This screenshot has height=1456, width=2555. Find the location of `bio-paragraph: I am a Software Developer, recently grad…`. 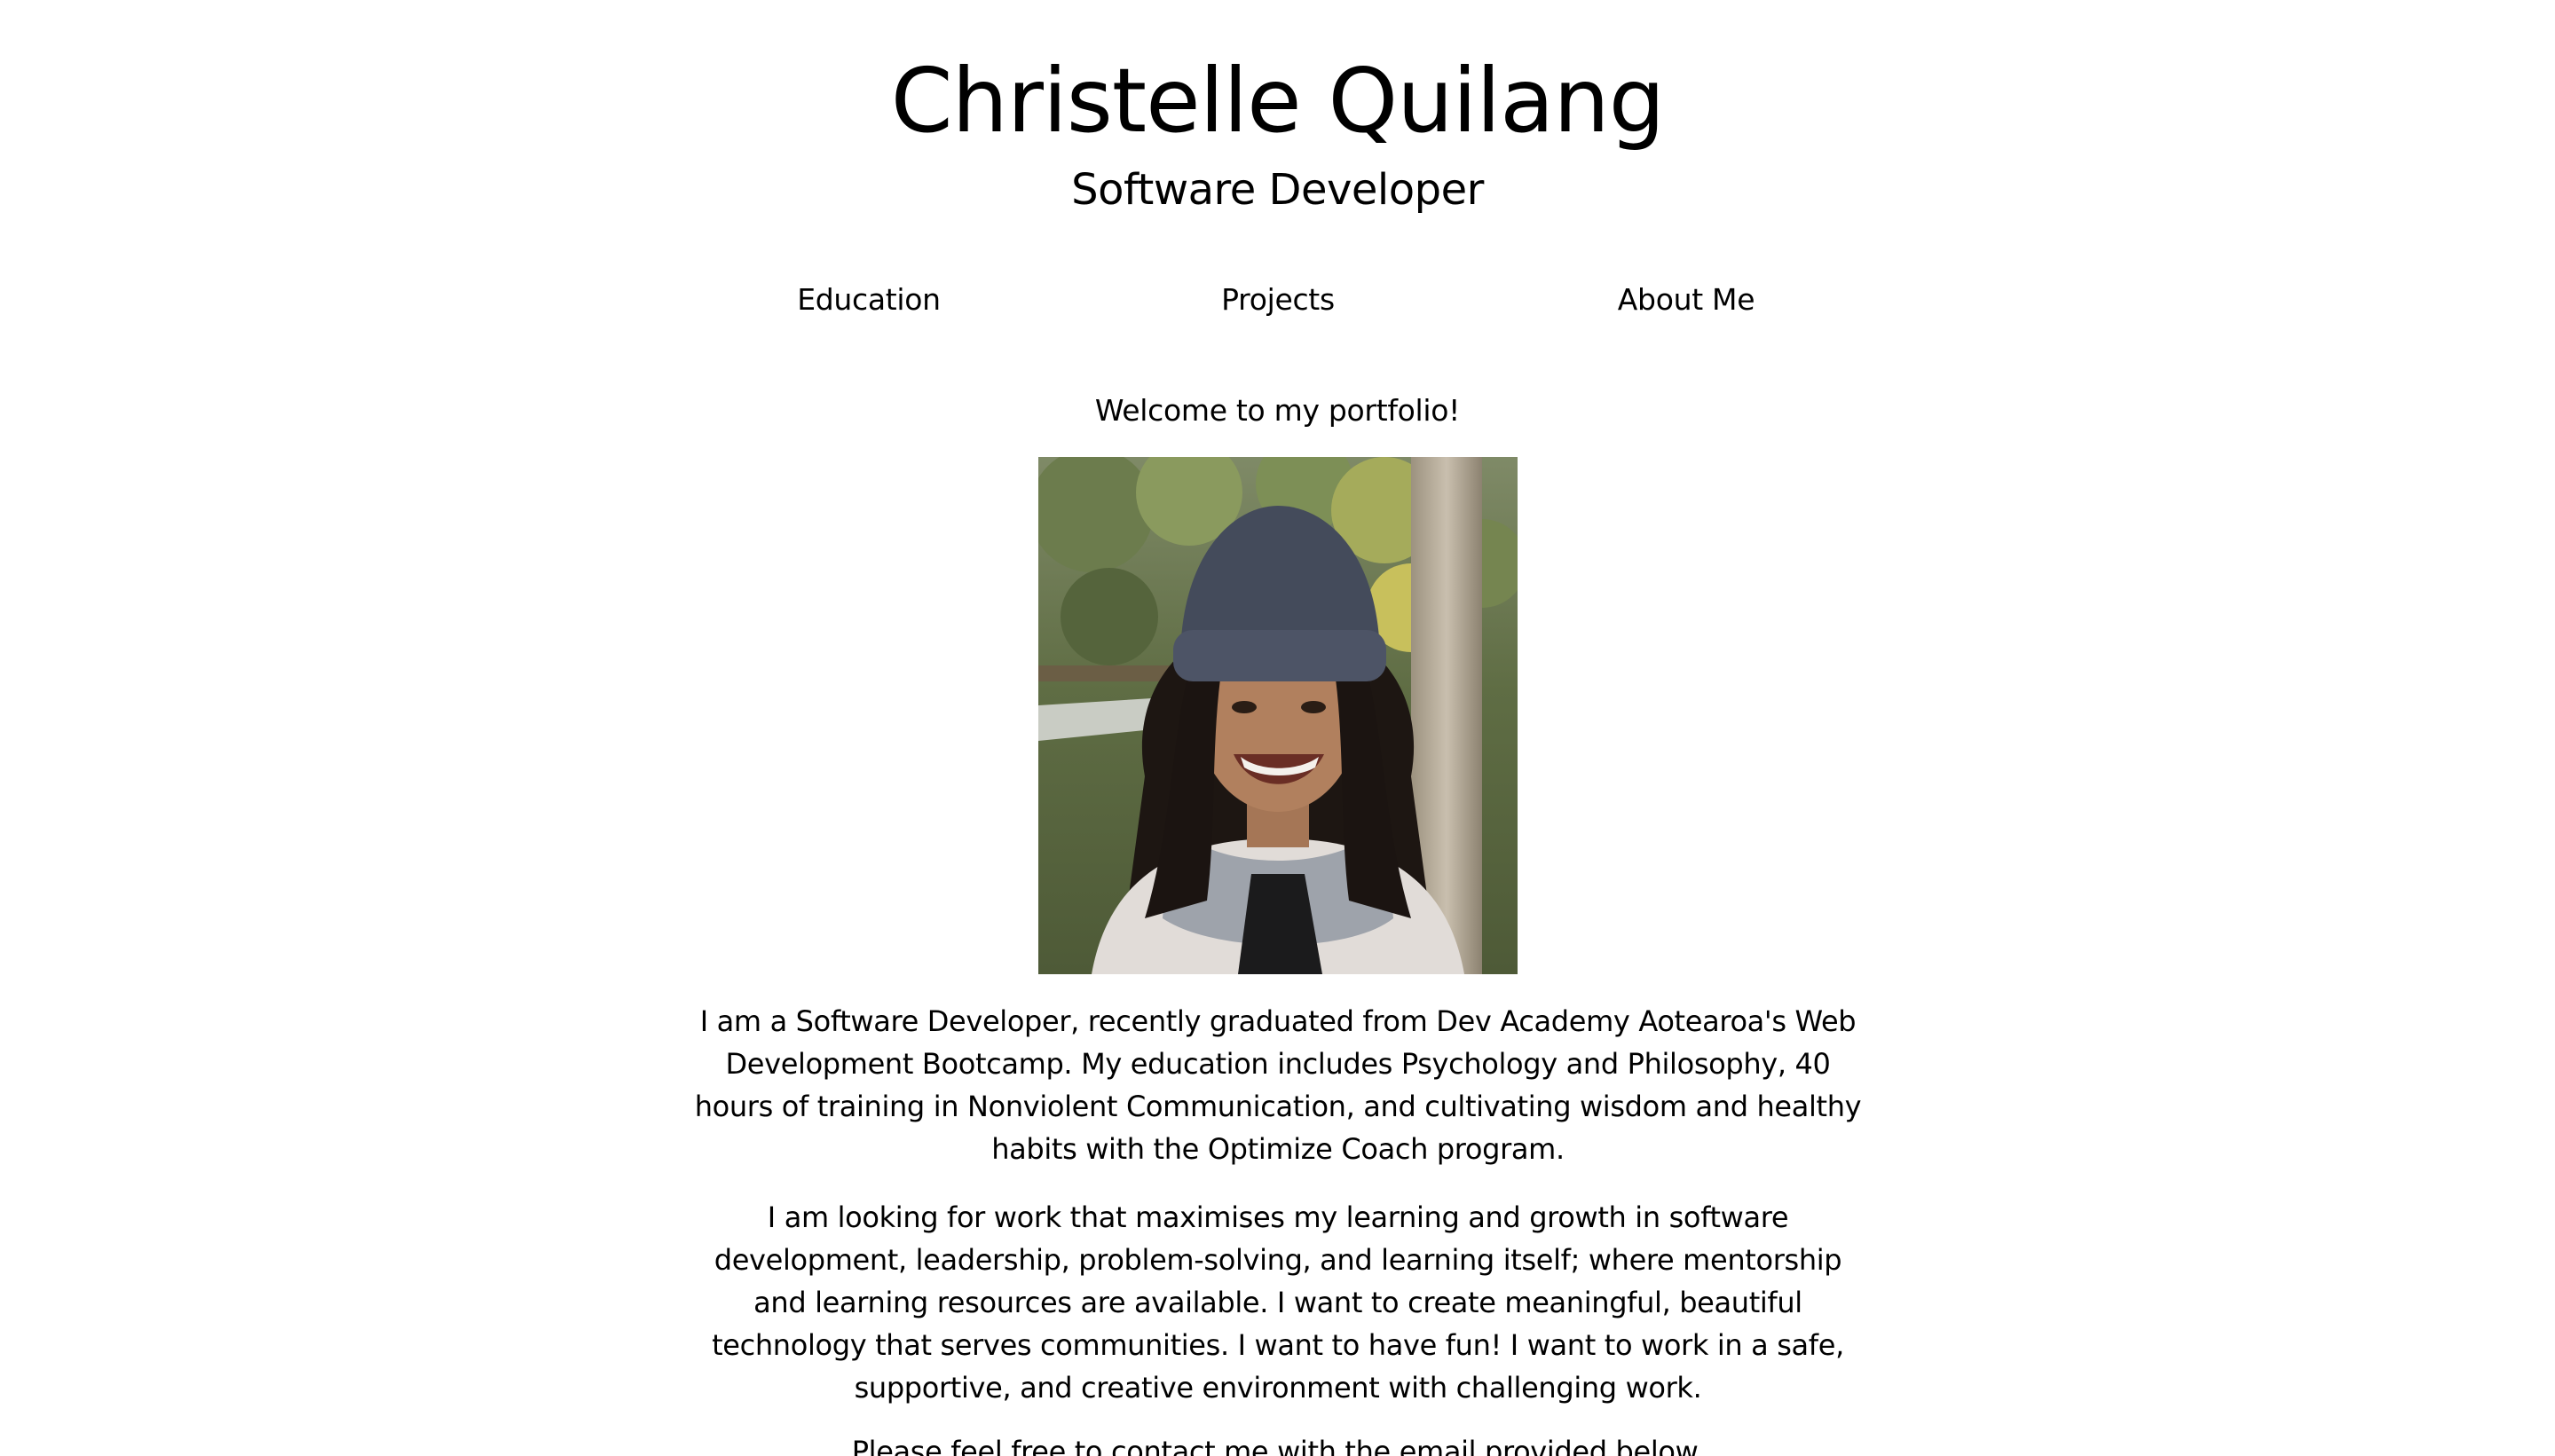

bio-paragraph: I am a Software Developer, recently grad… is located at coordinates (1278, 1085).